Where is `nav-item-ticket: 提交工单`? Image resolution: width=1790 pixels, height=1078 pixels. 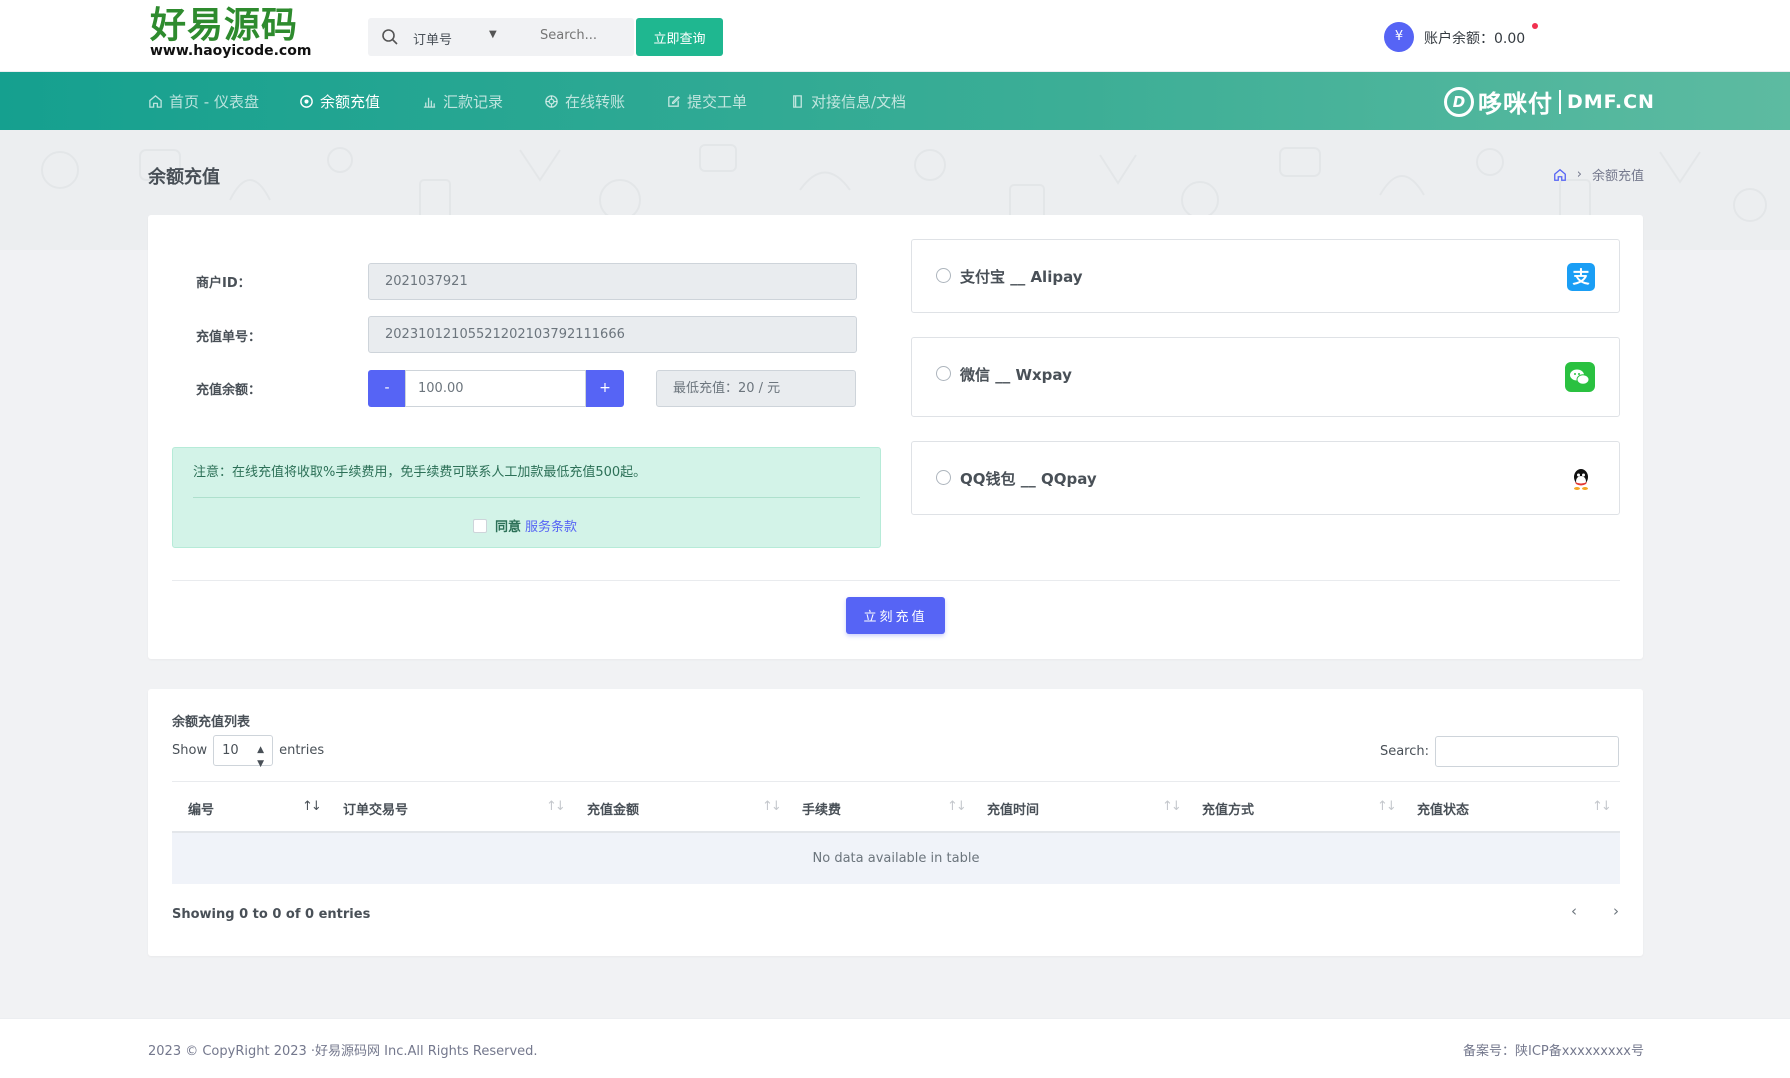 nav-item-ticket: 提交工单 is located at coordinates (706, 101).